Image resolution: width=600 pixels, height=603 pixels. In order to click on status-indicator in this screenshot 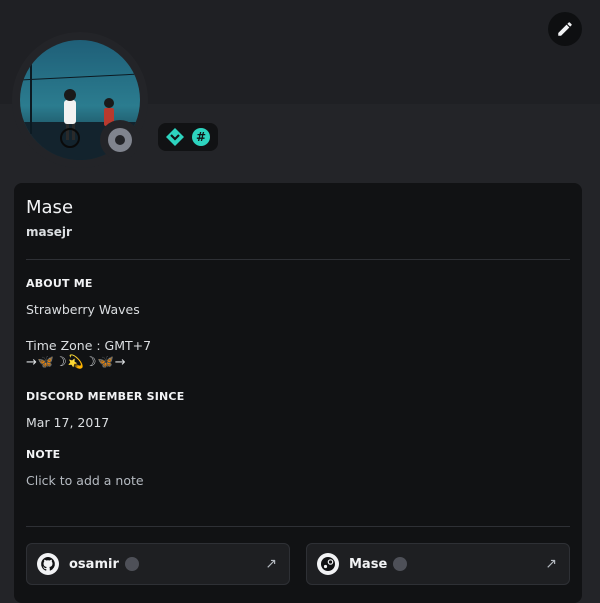, I will do `click(120, 140)`.